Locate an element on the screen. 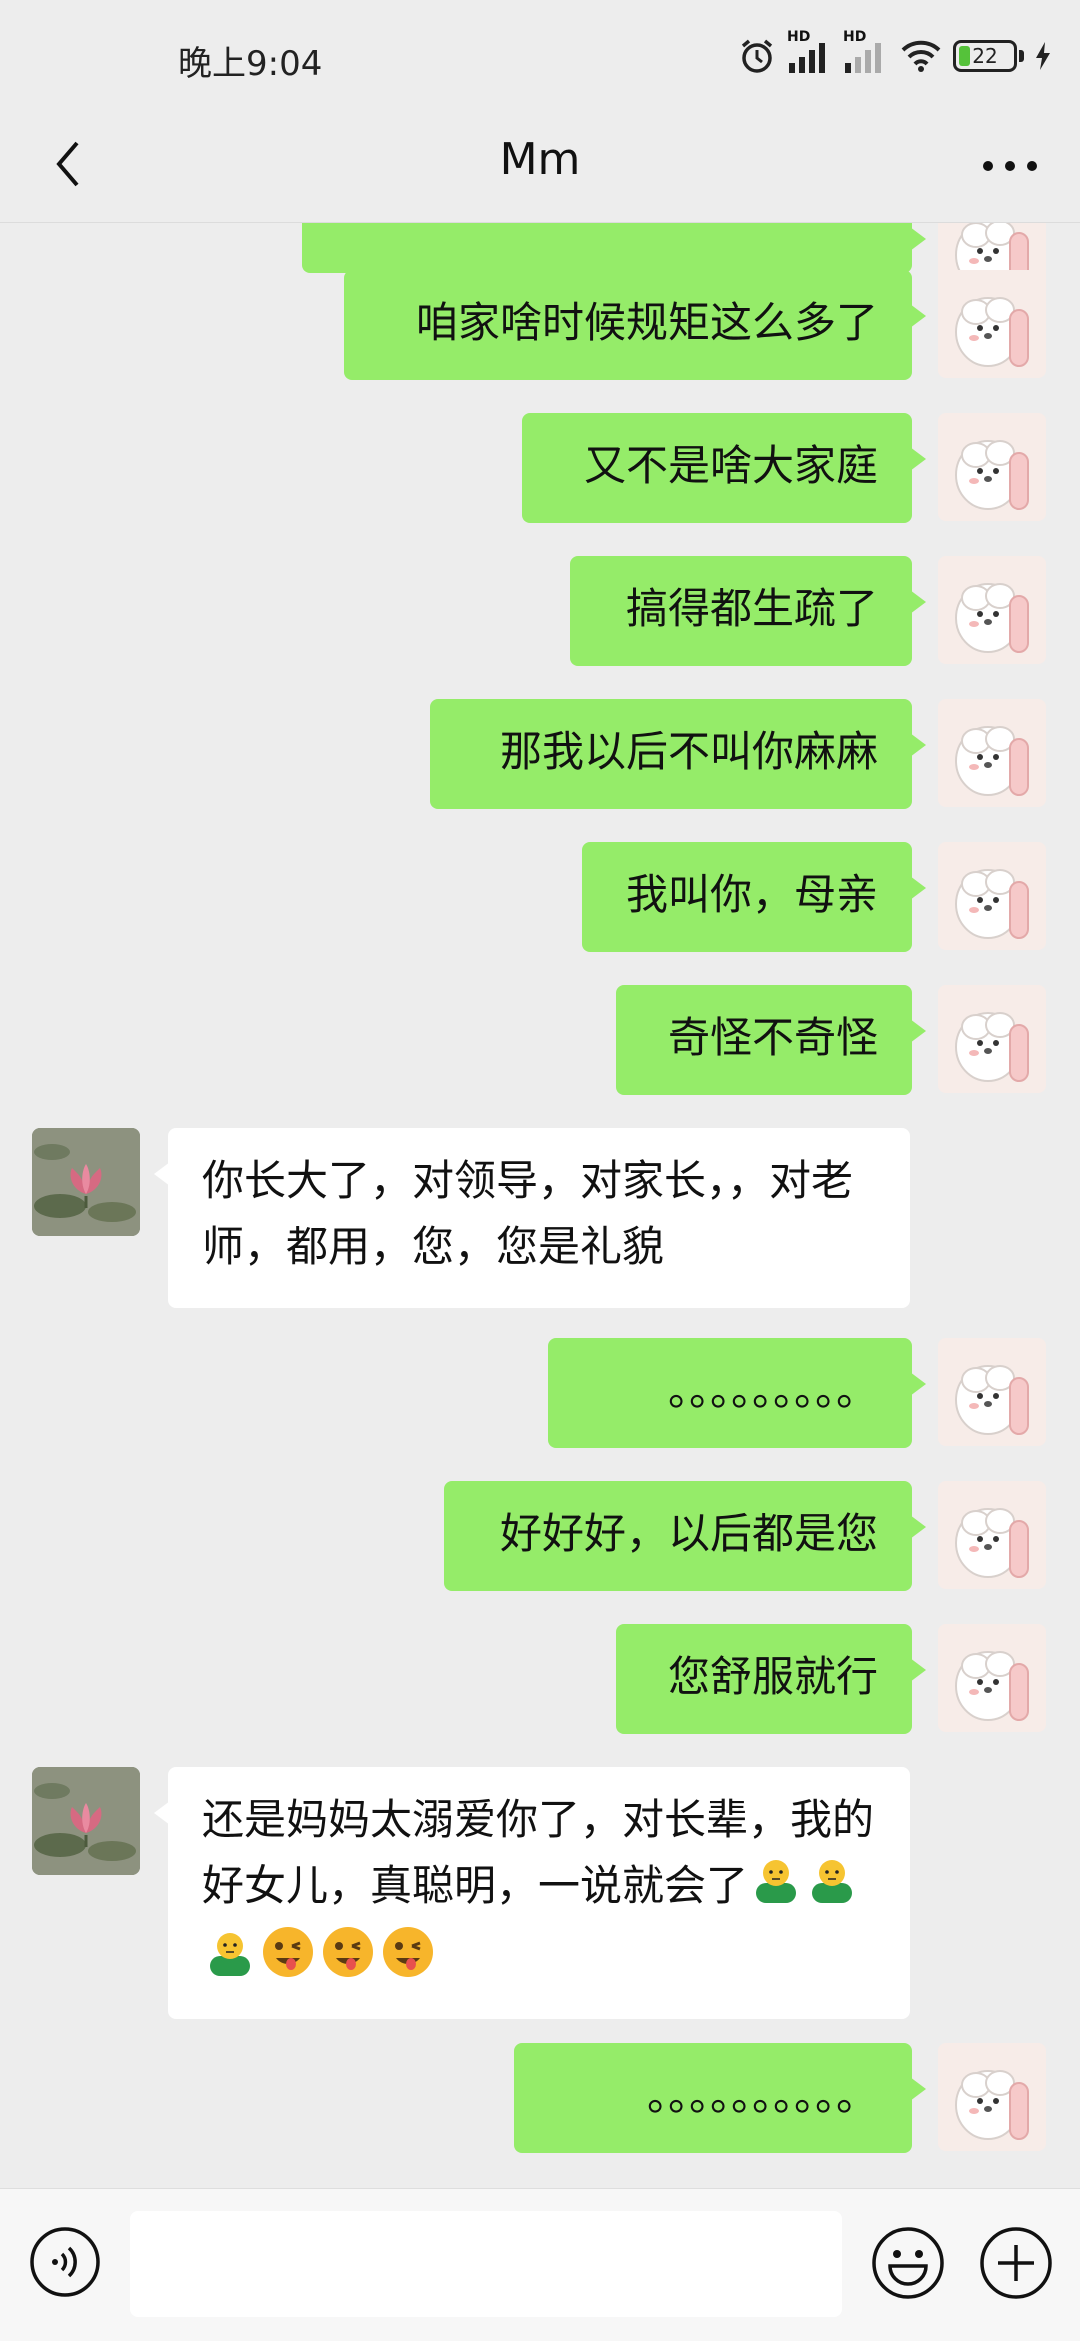  message-text: 你长大了，对领导，对家长，，对老师，都用，您，您是礼貌 is located at coordinates (528, 1213).